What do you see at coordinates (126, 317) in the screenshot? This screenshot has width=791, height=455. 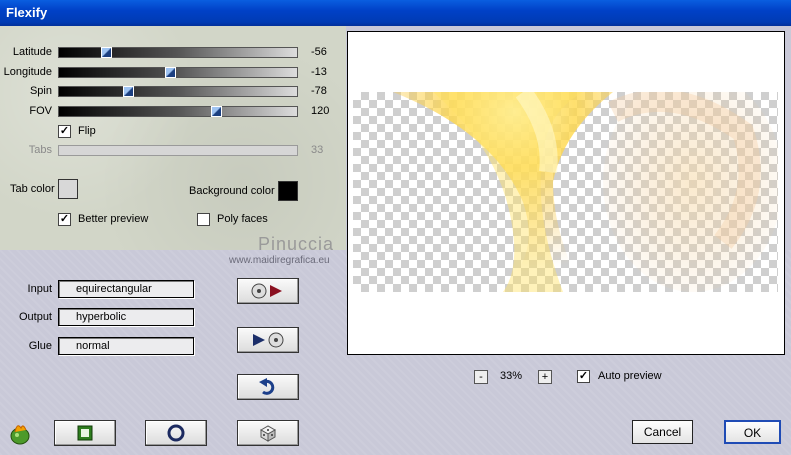 I see `output-select: hyperbolic` at bounding box center [126, 317].